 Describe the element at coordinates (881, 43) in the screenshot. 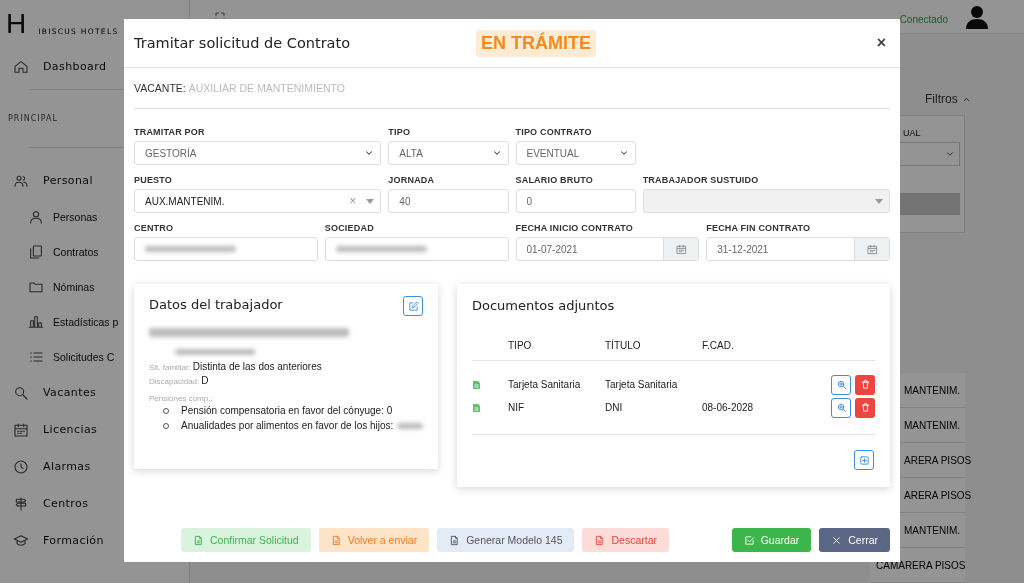

I see `close-button: ×` at that location.